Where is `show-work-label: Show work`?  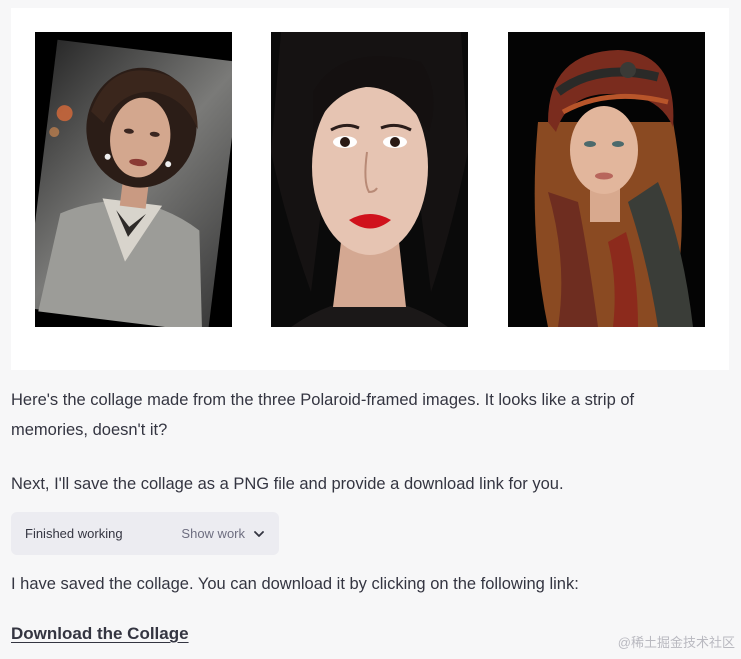
show-work-label: Show work is located at coordinates (213, 533).